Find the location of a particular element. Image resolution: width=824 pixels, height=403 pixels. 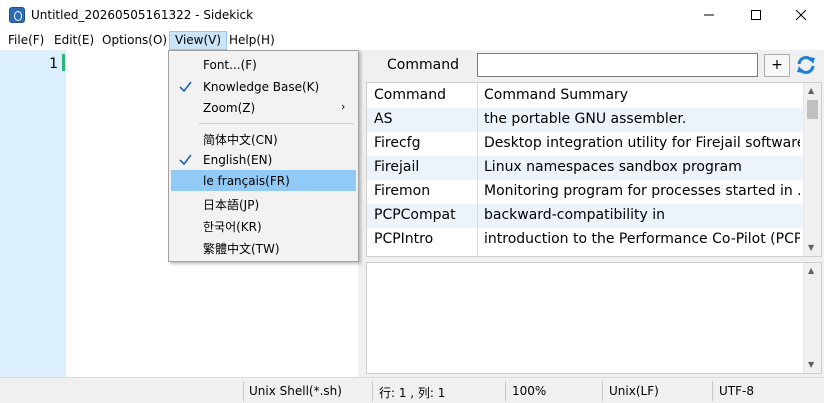

menu-item-label: Knowledge Base(K) is located at coordinates (261, 87).